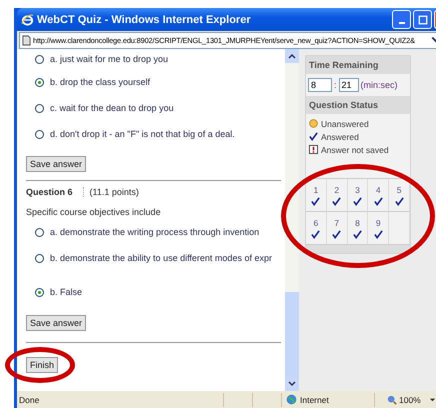 This screenshot has width=436, height=408. I want to click on scroll-thumb, so click(292, 334).